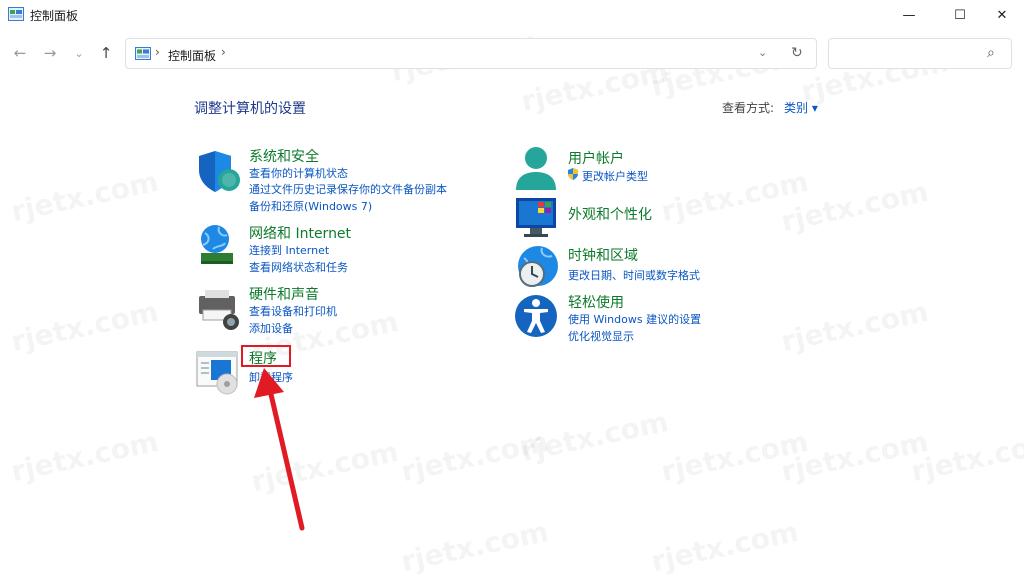  Describe the element at coordinates (345, 249) in the screenshot. I see `category-network: 网络和 Internet 连接到 Internet 查看网络状态和任务` at that location.